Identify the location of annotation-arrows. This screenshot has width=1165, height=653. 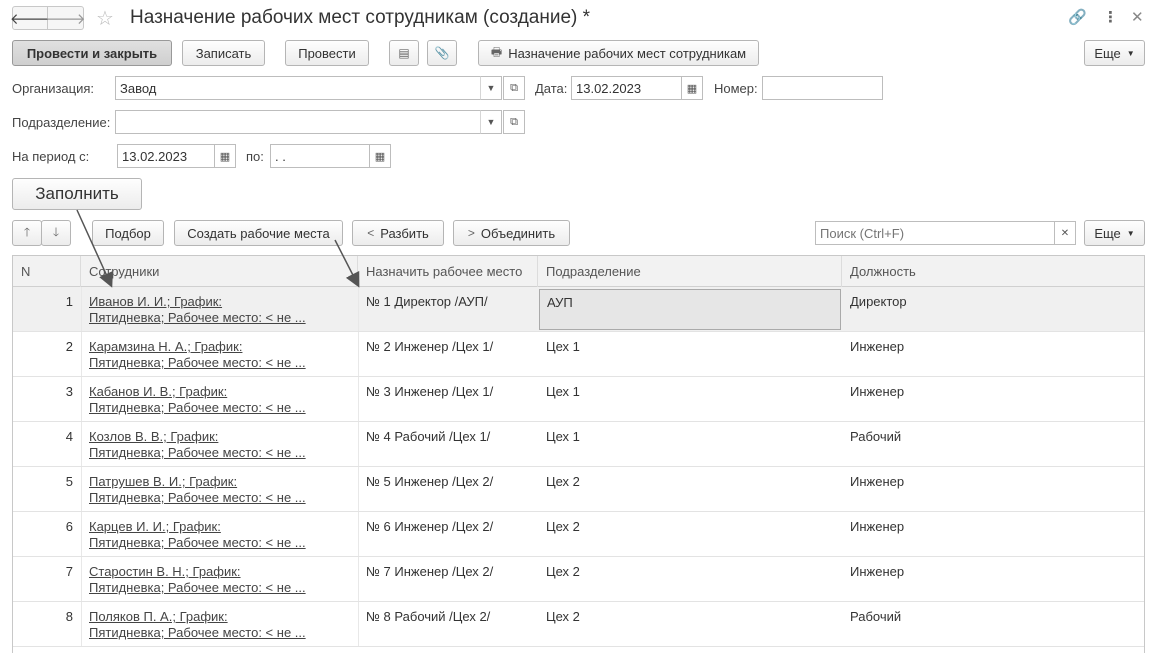
(218, 248).